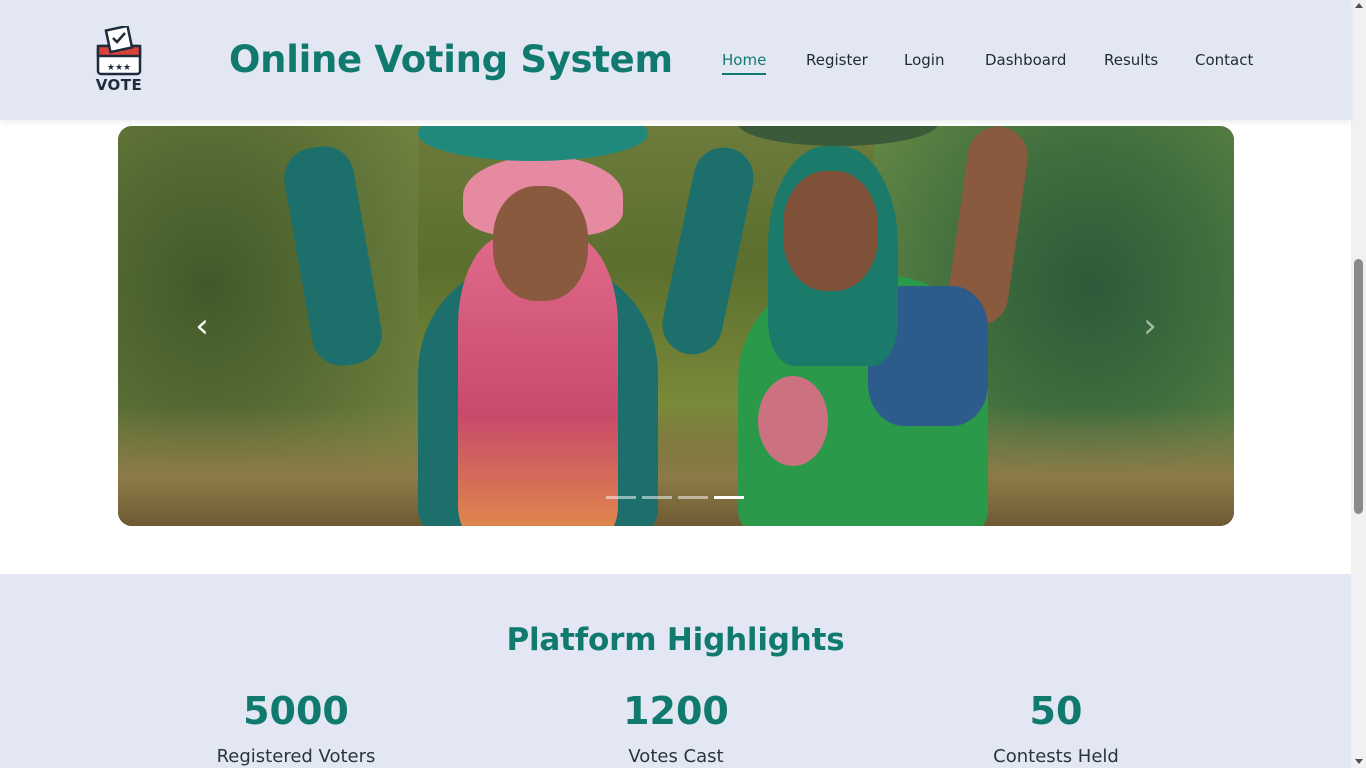  I want to click on slide-image-ground, so click(676, 466).